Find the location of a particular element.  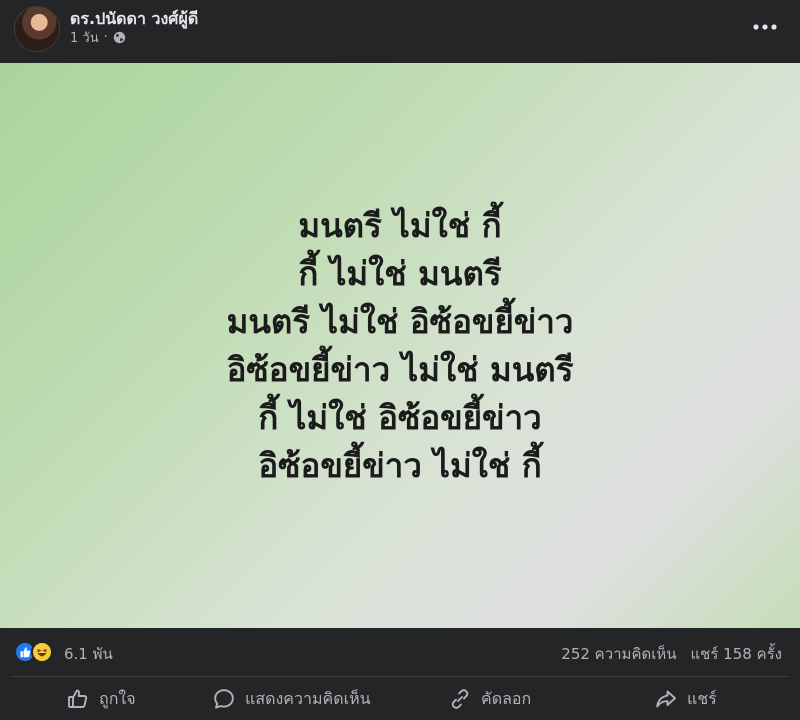

text-post-line: อิซ้อขยี้ข่าว ไม่ใช่ มนตรี is located at coordinates (400, 369).